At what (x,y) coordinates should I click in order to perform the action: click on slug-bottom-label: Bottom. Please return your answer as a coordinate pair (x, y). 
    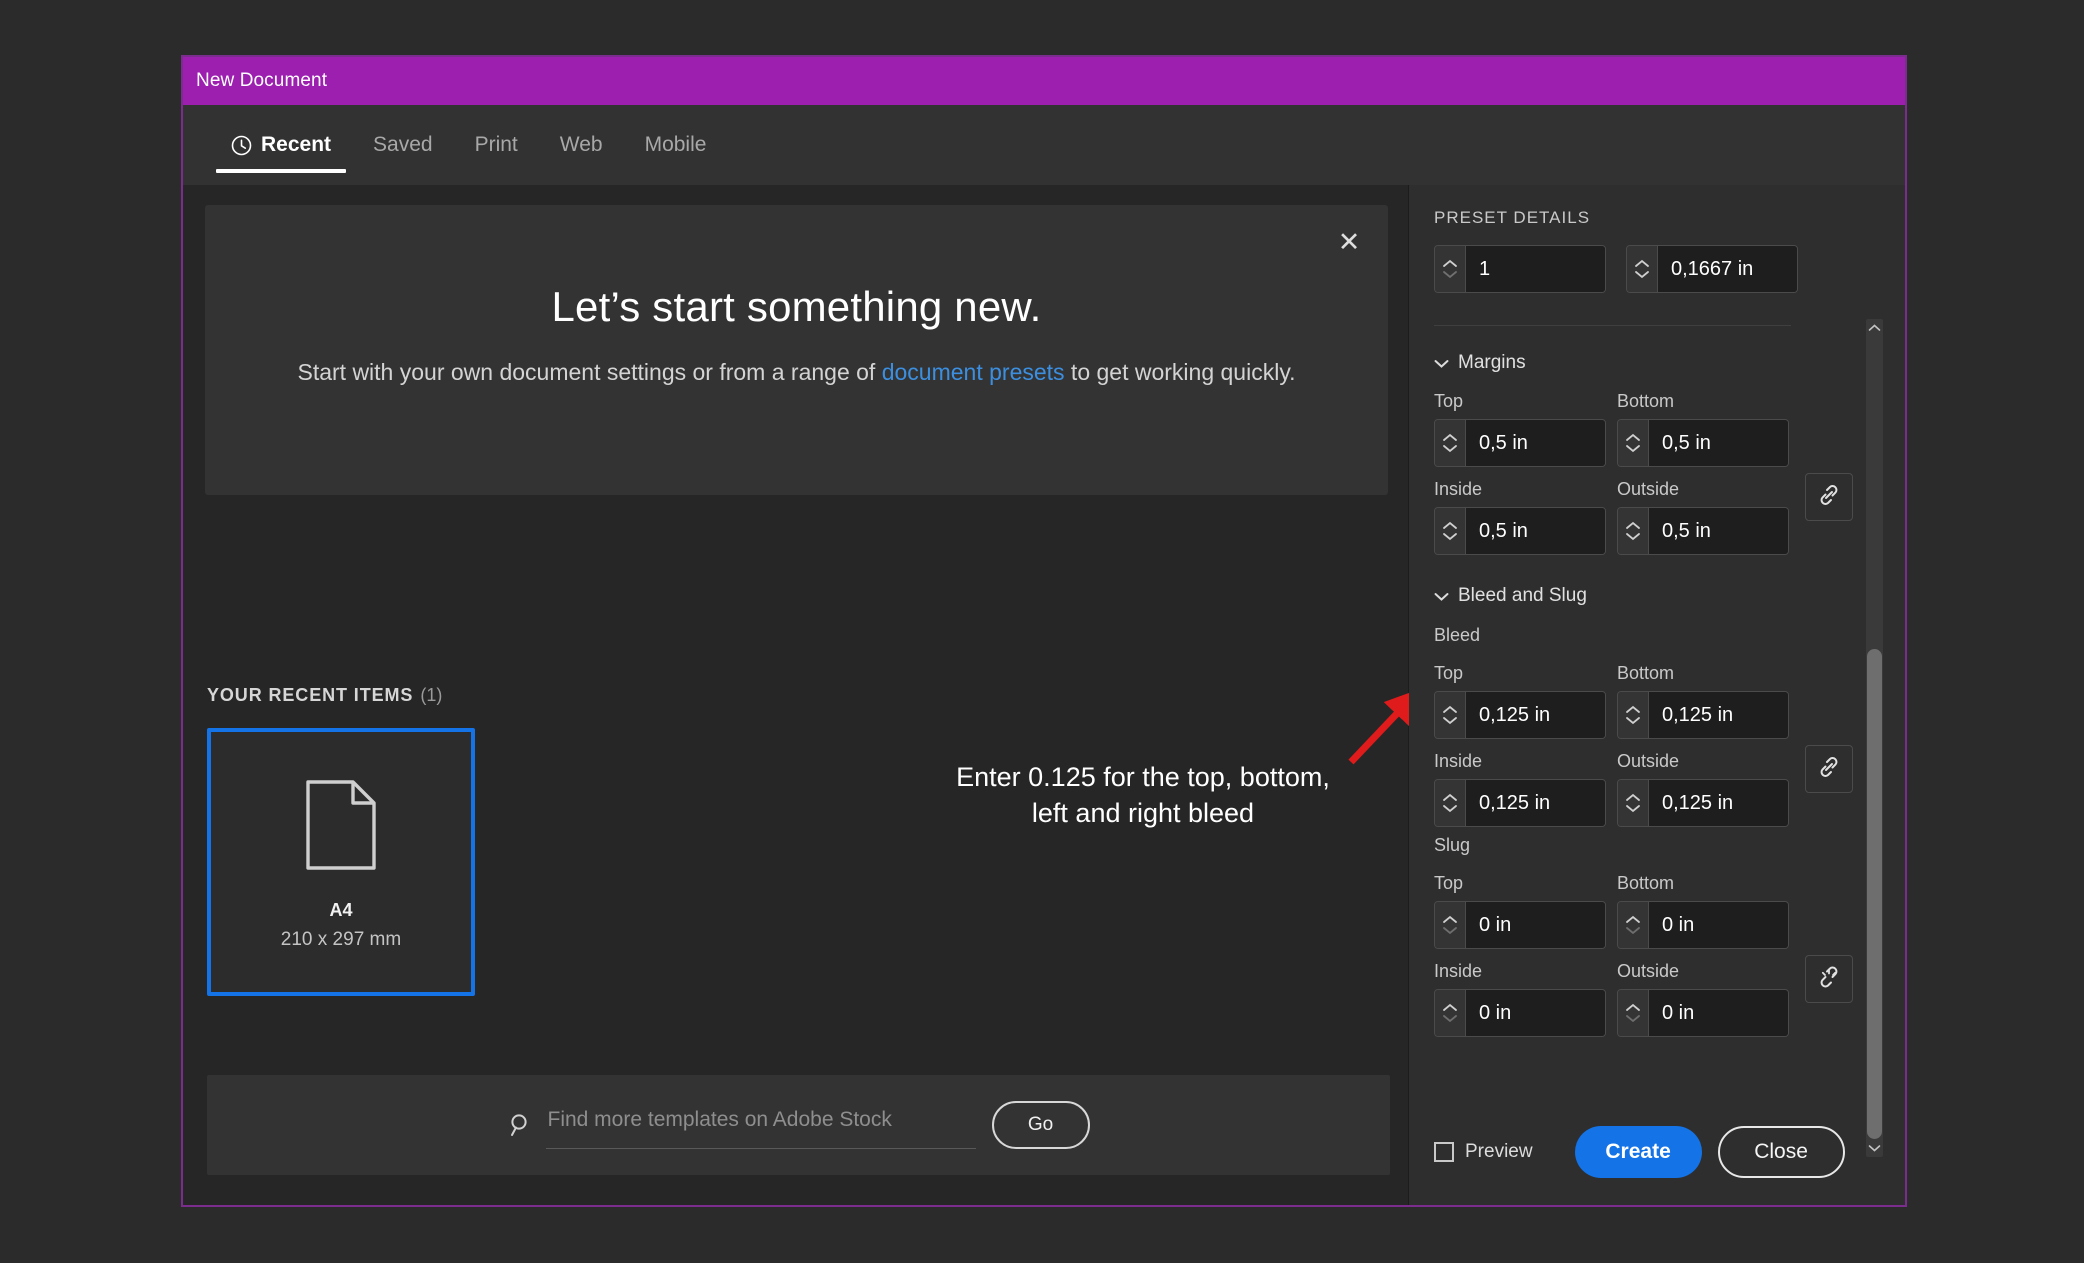
    Looking at the image, I should click on (1646, 883).